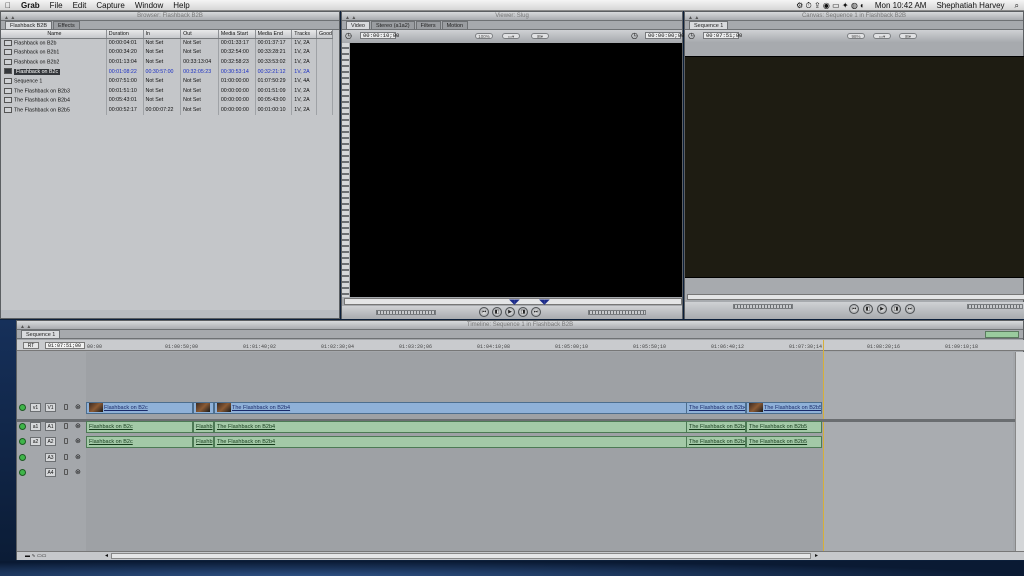  Describe the element at coordinates (203, 408) in the screenshot. I see `video-clip` at that location.